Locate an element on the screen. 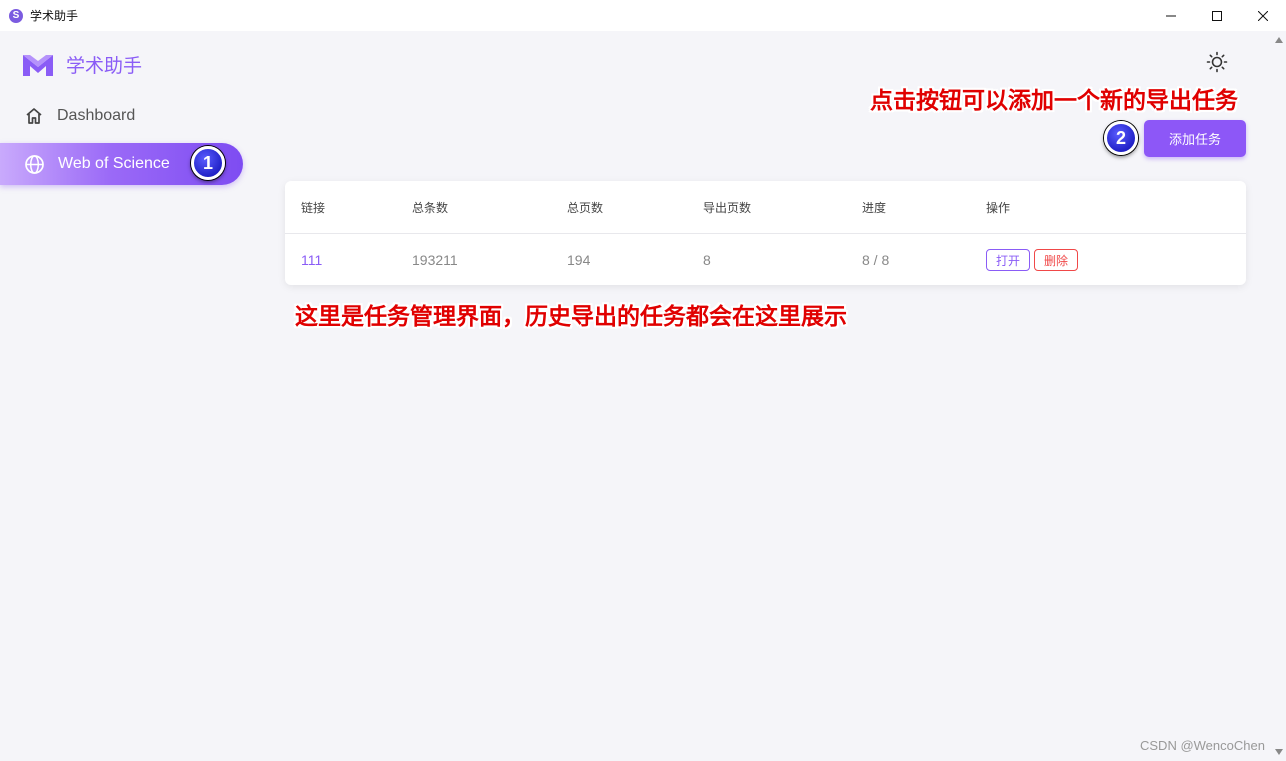 The height and width of the screenshot is (761, 1286). annotation-note-table: 这里是任务管理界面，历史导出的任务都会在这里展示 is located at coordinates (571, 317).